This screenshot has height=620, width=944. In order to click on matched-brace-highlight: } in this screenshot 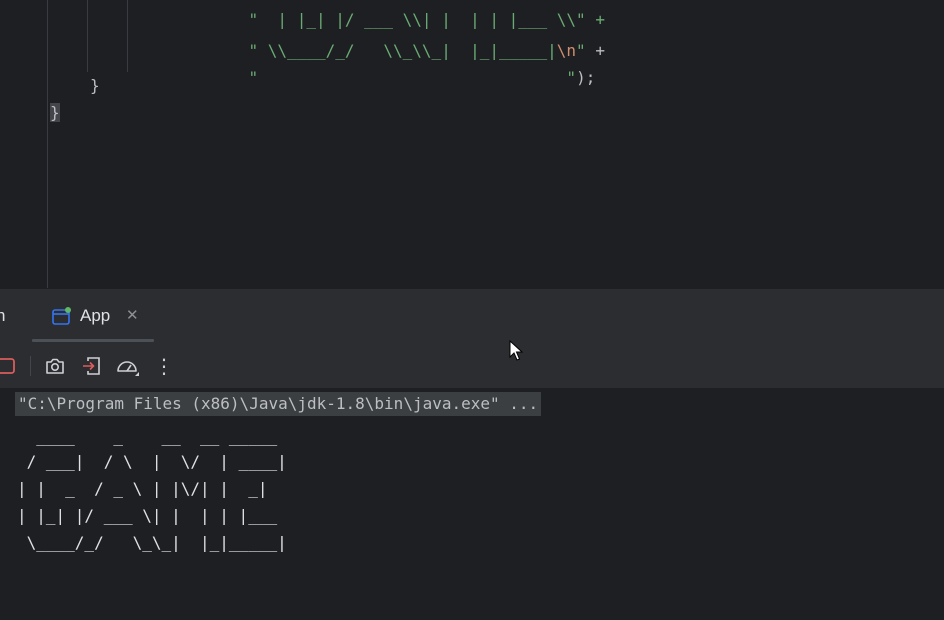, I will do `click(55, 112)`.